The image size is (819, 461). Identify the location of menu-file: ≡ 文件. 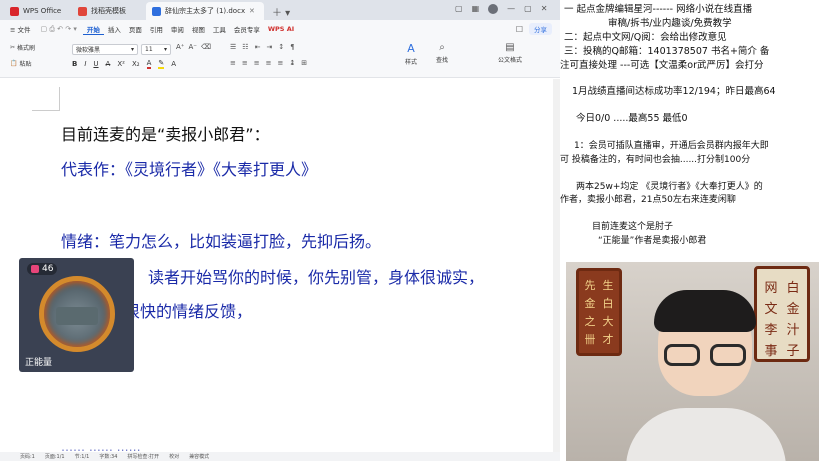
(20, 29).